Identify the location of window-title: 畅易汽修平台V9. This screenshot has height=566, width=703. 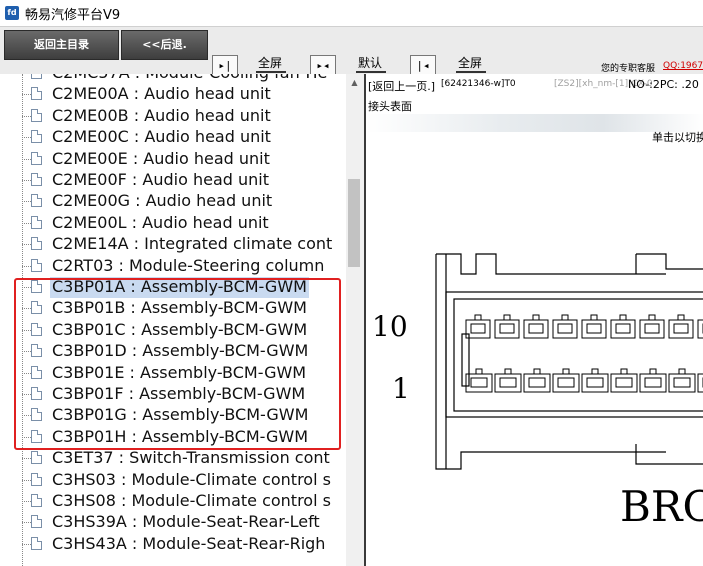
(73, 15).